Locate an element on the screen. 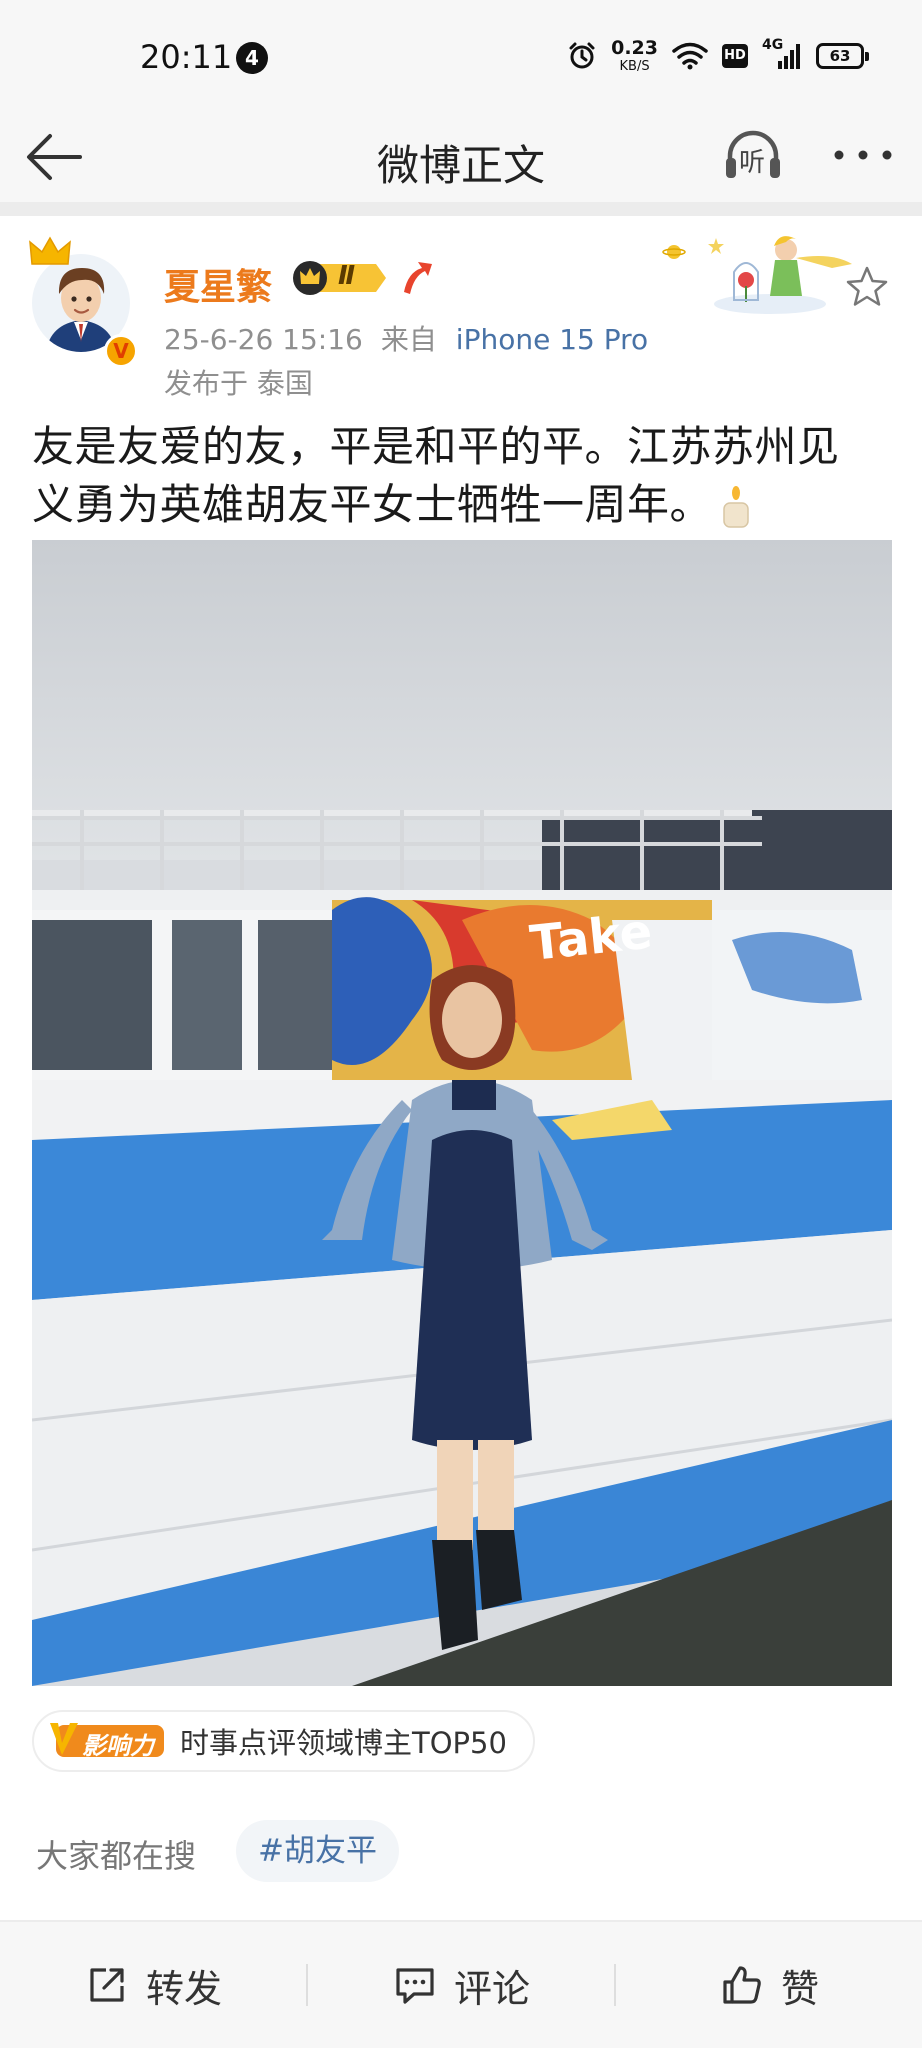 The height and width of the screenshot is (2048, 922). more-options-icon is located at coordinates (863, 155).